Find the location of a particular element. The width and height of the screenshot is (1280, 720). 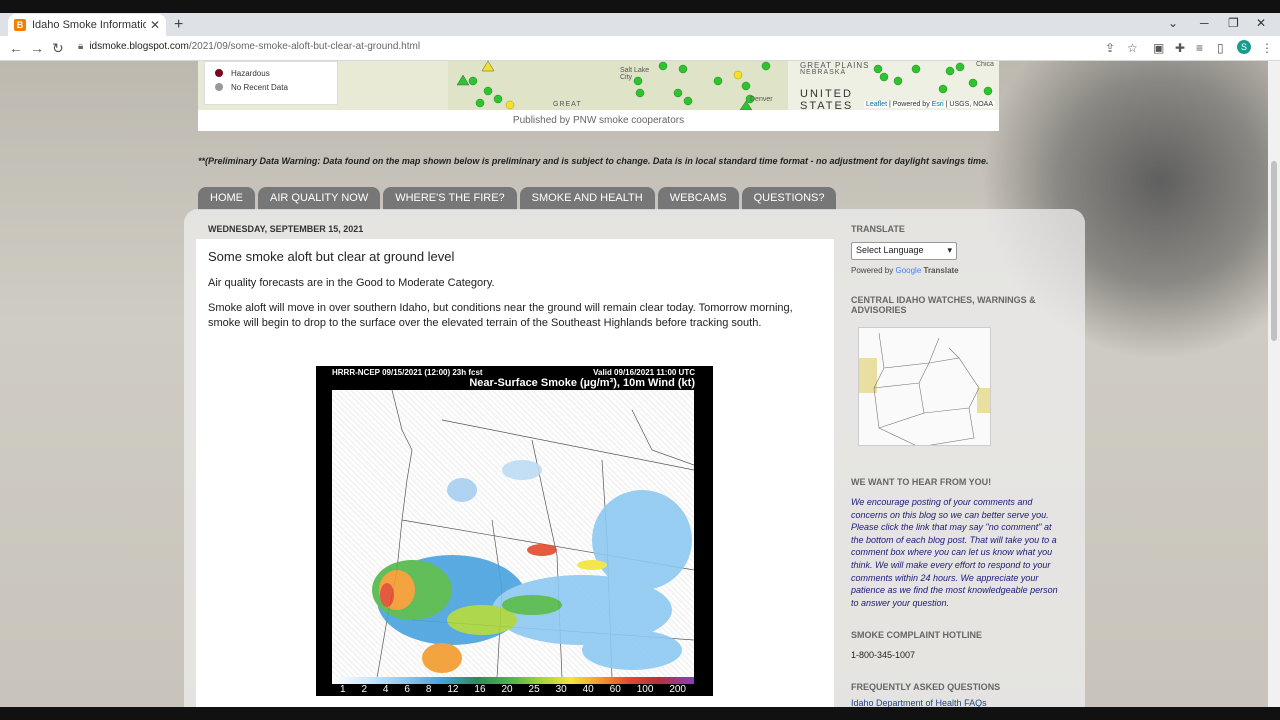

window-top-edge is located at coordinates (640, 6).